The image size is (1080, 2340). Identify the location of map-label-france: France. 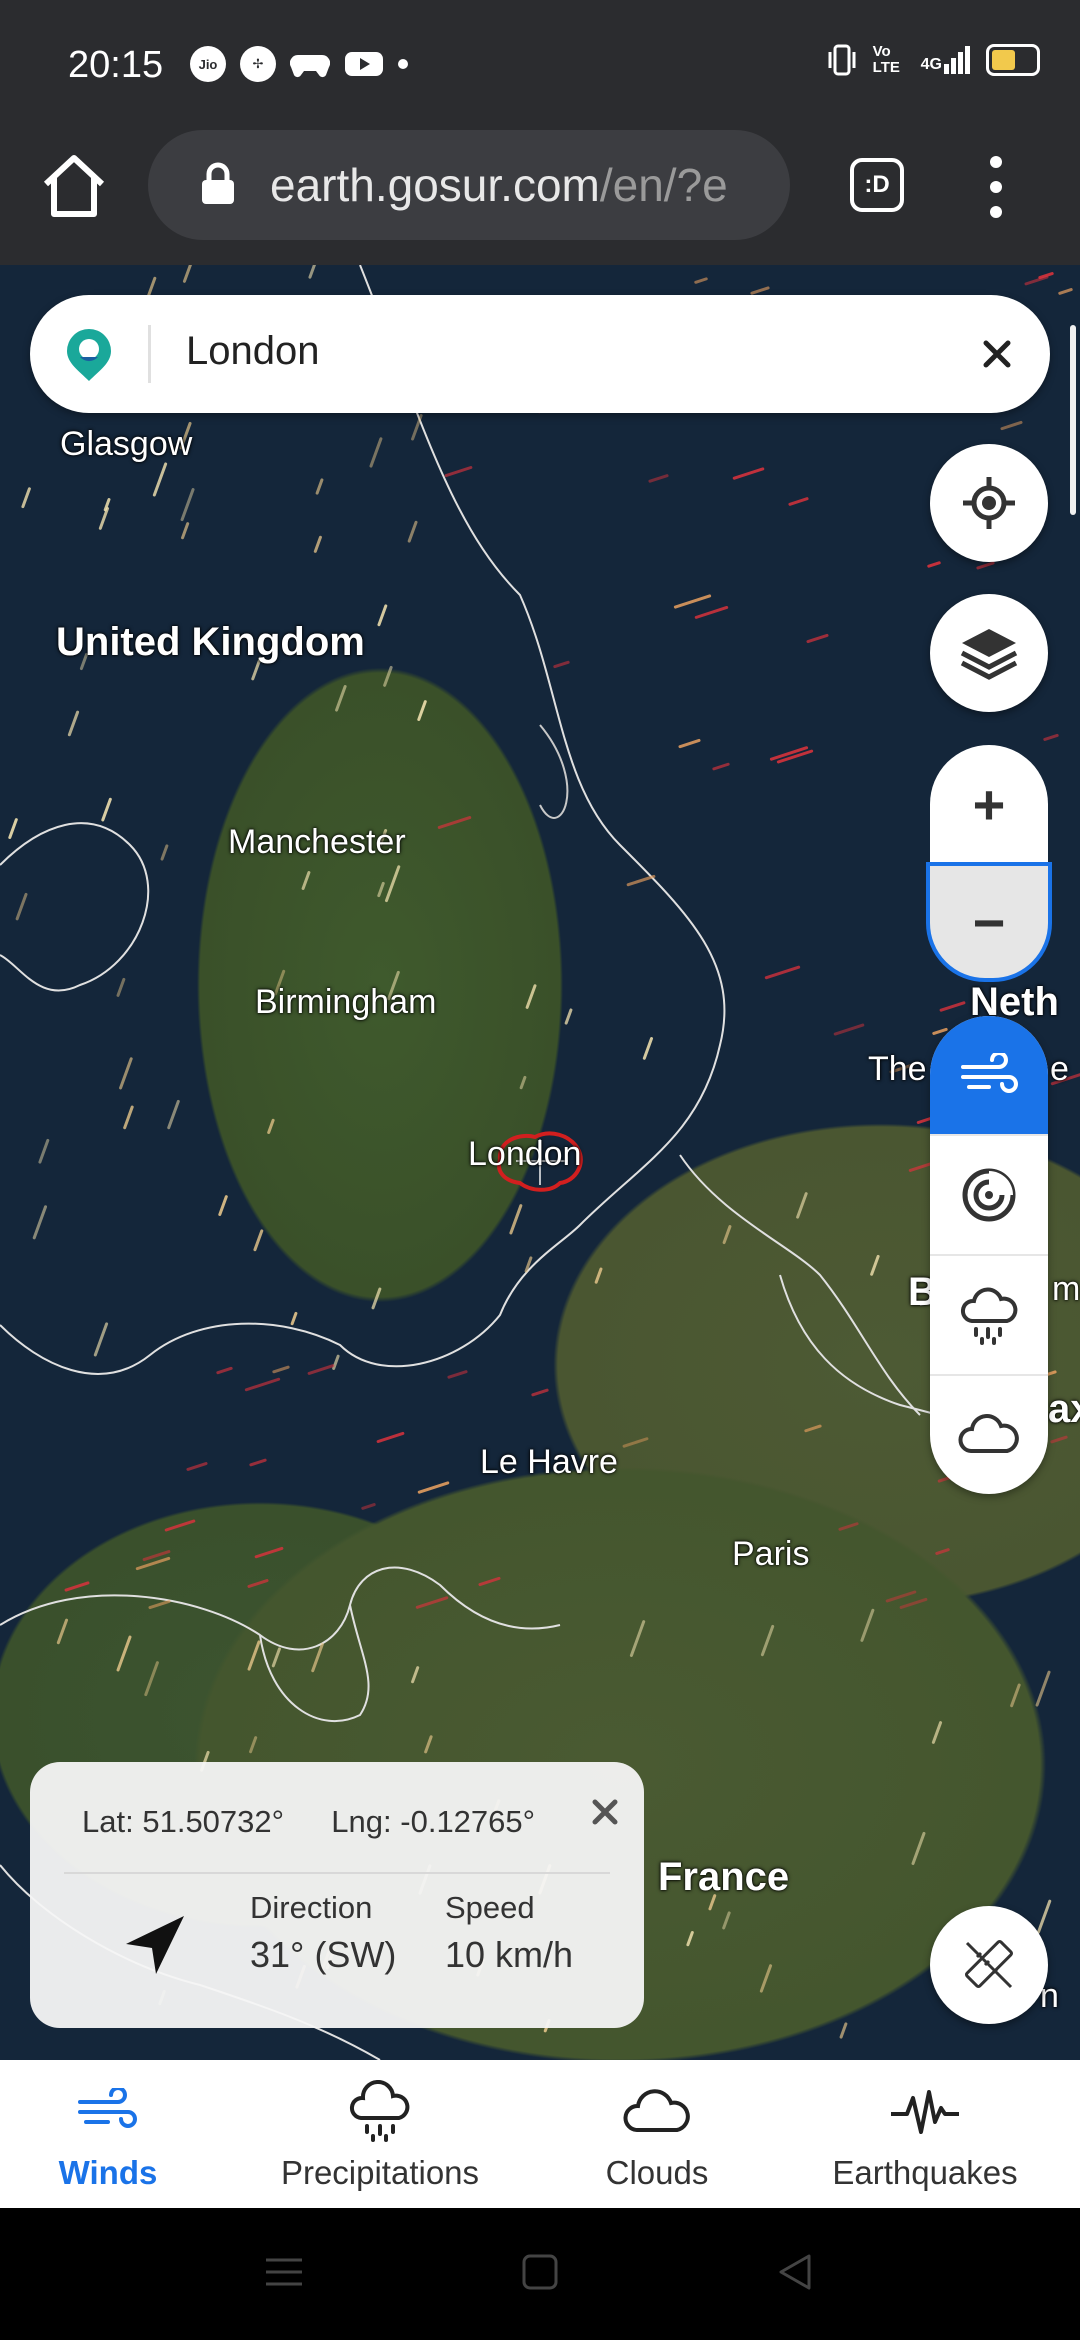
(724, 1877).